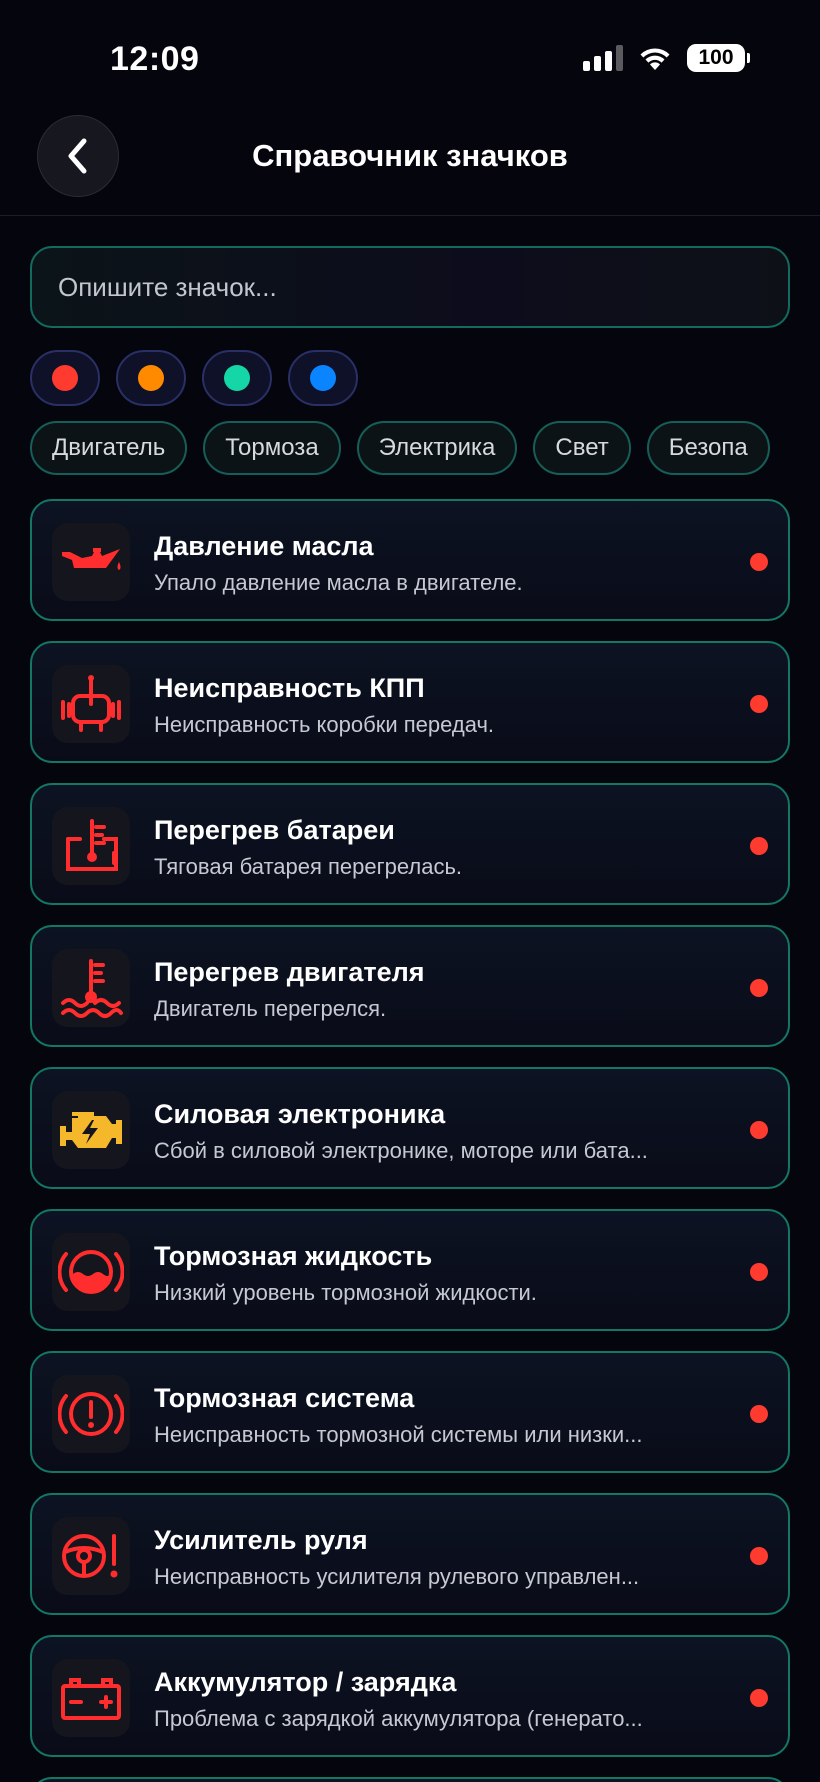 The height and width of the screenshot is (1782, 820). I want to click on category-chip-lights: Свет, so click(582, 448).